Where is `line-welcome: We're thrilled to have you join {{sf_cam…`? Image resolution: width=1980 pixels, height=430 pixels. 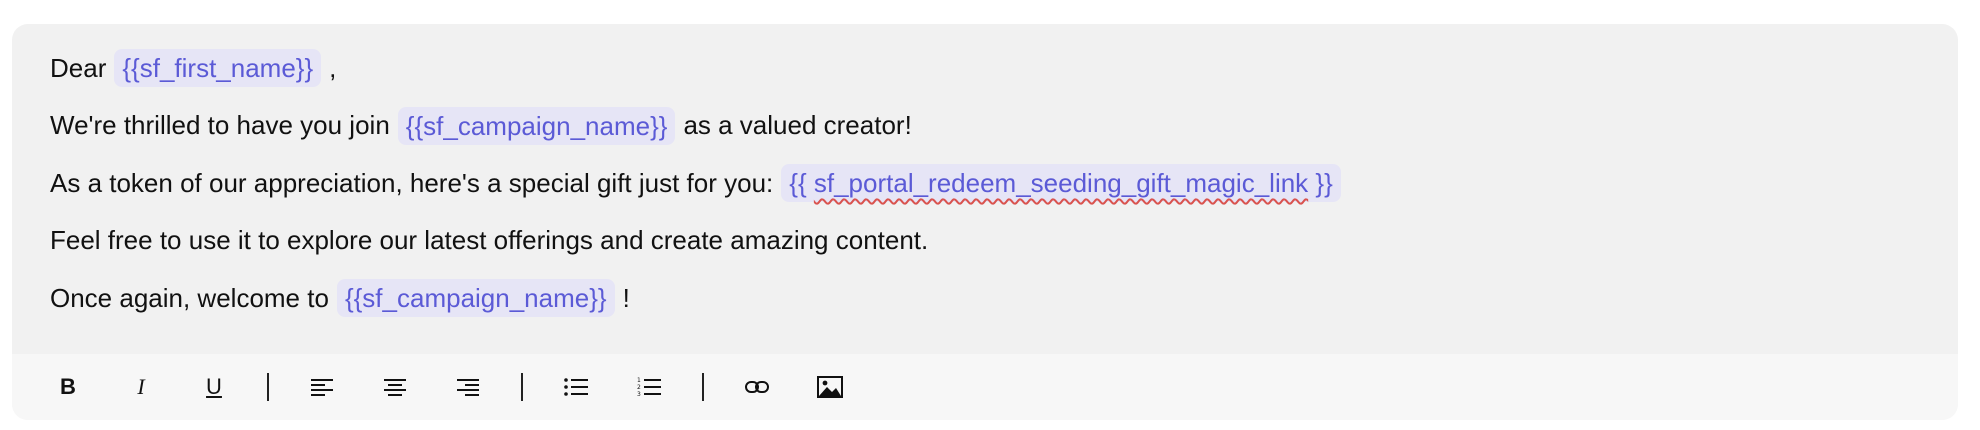
line-welcome: We're thrilled to have you join {{sf_cam… is located at coordinates (994, 126).